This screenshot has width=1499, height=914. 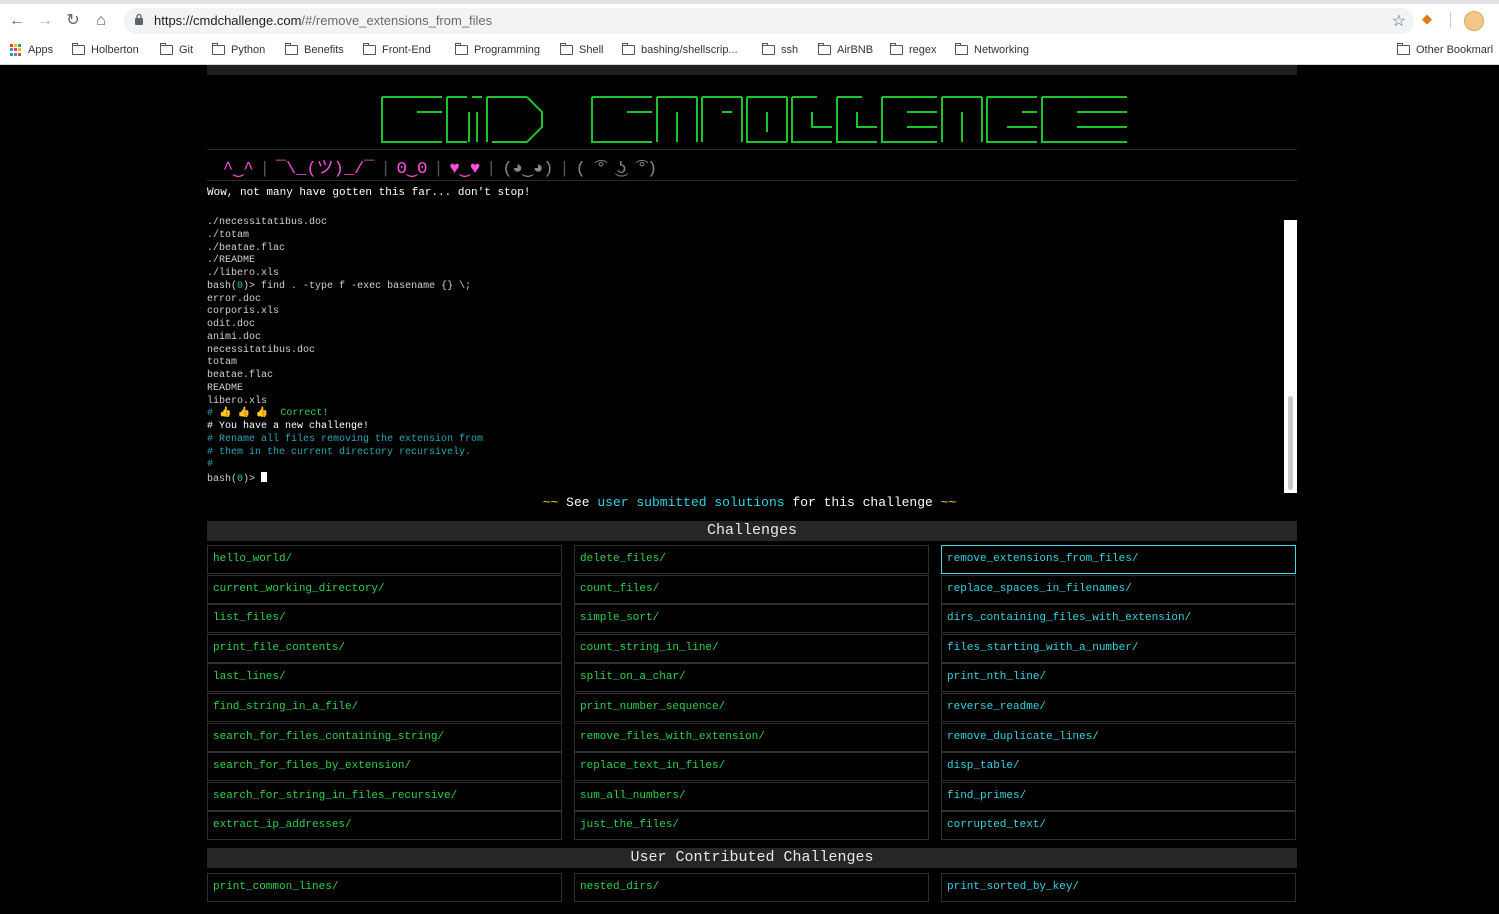 I want to click on challenge-link-just-the-files: just_the_files/, so click(x=751, y=826).